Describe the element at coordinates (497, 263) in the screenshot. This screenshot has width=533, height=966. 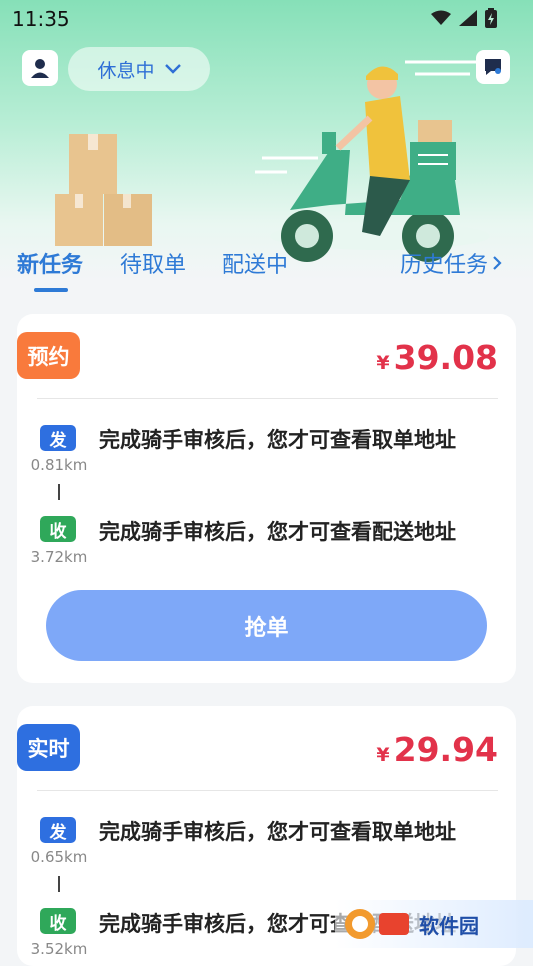
I see `chevron-right-icon` at that location.